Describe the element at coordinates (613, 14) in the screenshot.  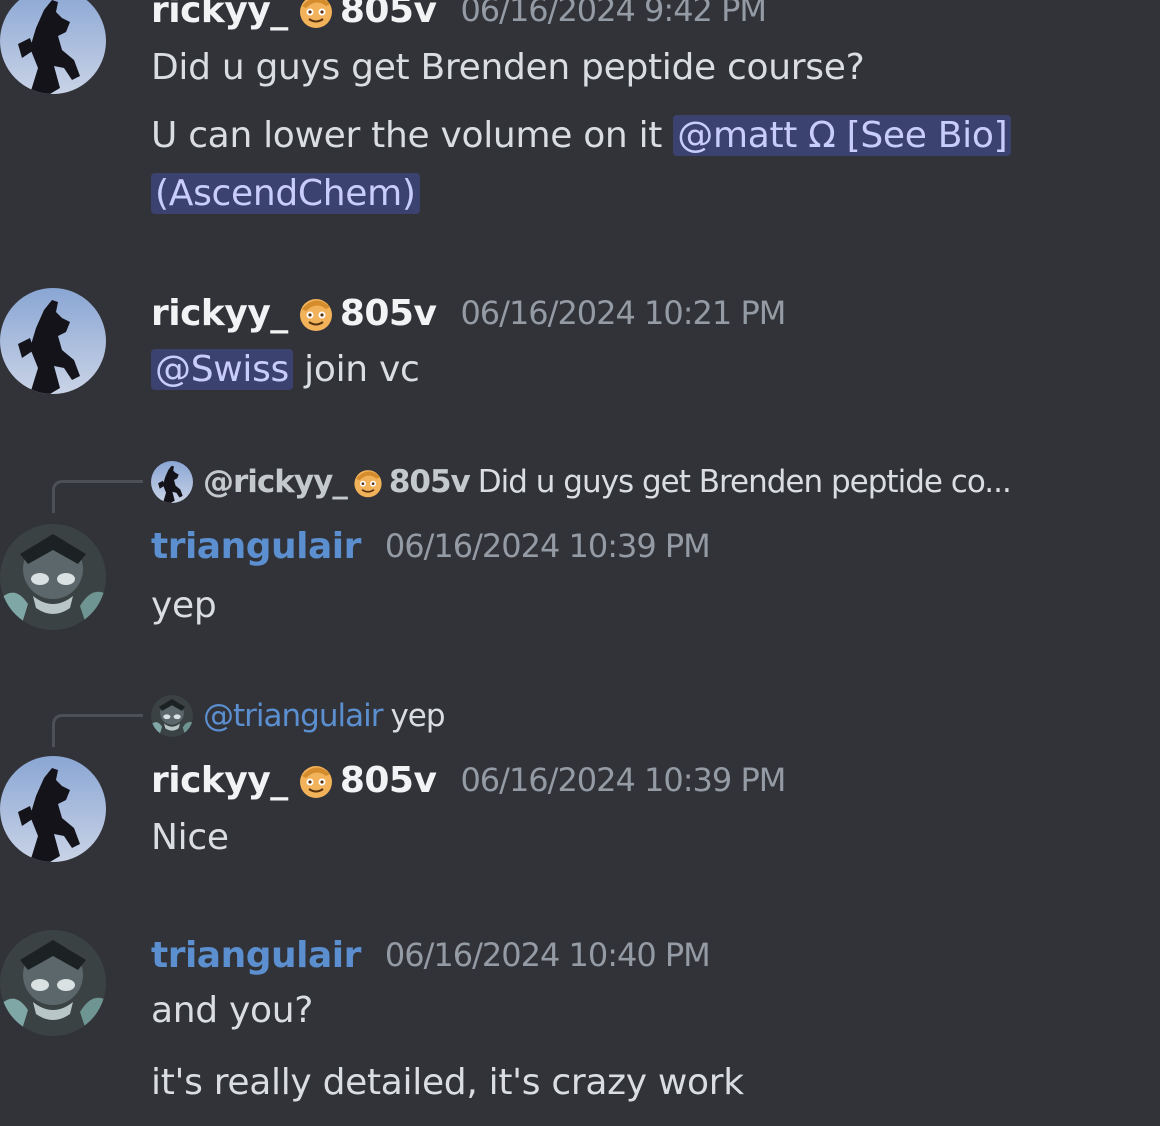
I see `message-timestamp: 06/16/2024 9:42 PM` at that location.